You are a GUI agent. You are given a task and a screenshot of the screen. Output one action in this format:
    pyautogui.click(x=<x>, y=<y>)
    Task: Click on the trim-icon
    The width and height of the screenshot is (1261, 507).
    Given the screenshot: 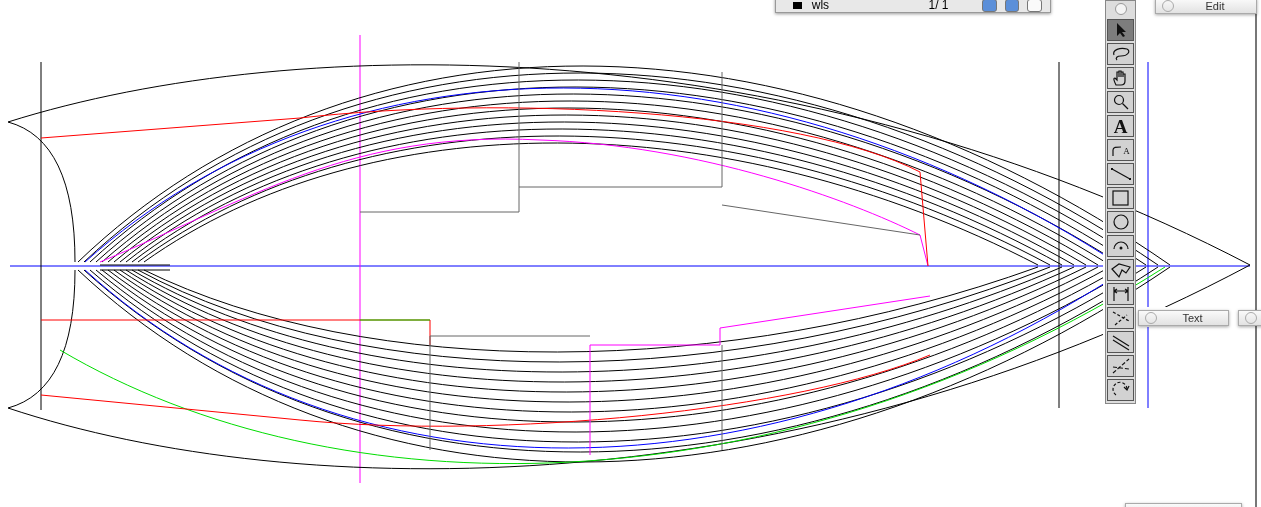 What is the action you would take?
    pyautogui.click(x=1120, y=366)
    